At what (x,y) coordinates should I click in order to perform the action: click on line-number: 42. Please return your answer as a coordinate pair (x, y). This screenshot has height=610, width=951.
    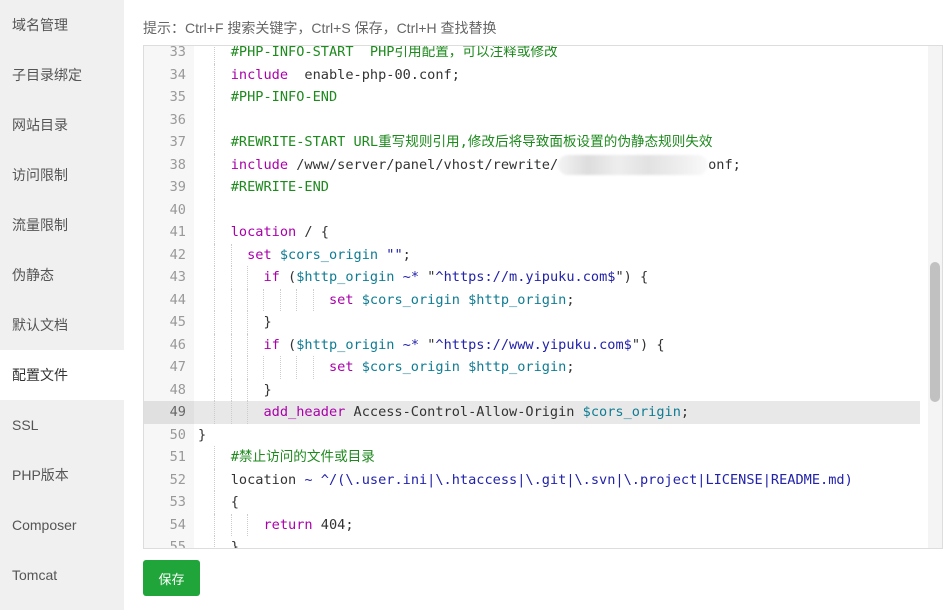
    Looking at the image, I should click on (169, 254).